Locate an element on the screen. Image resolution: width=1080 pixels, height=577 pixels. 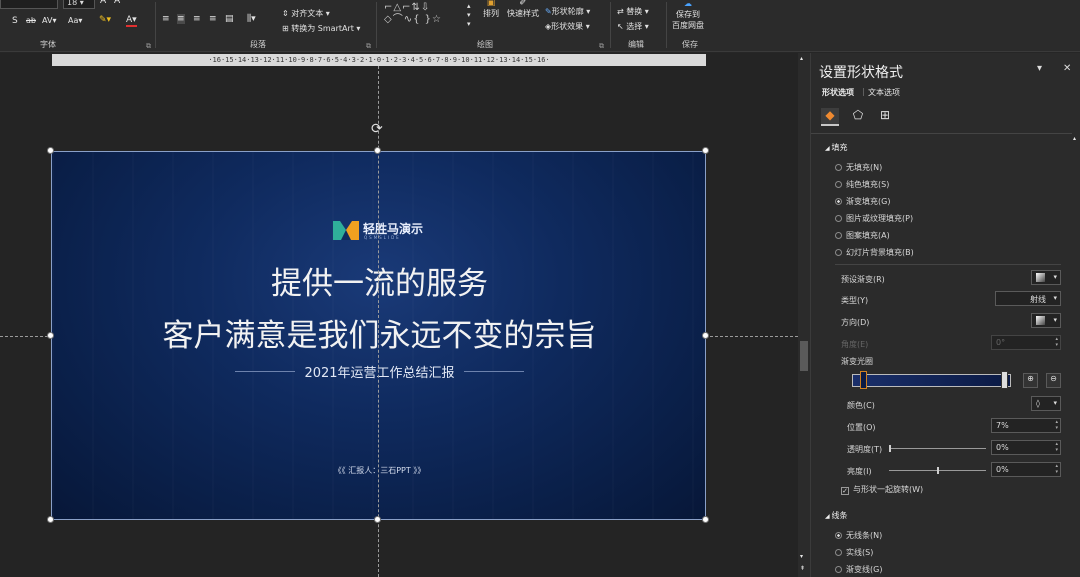
align-text-button: ⇕ 对齐文本 ▾ is located at coordinates (306, 13).